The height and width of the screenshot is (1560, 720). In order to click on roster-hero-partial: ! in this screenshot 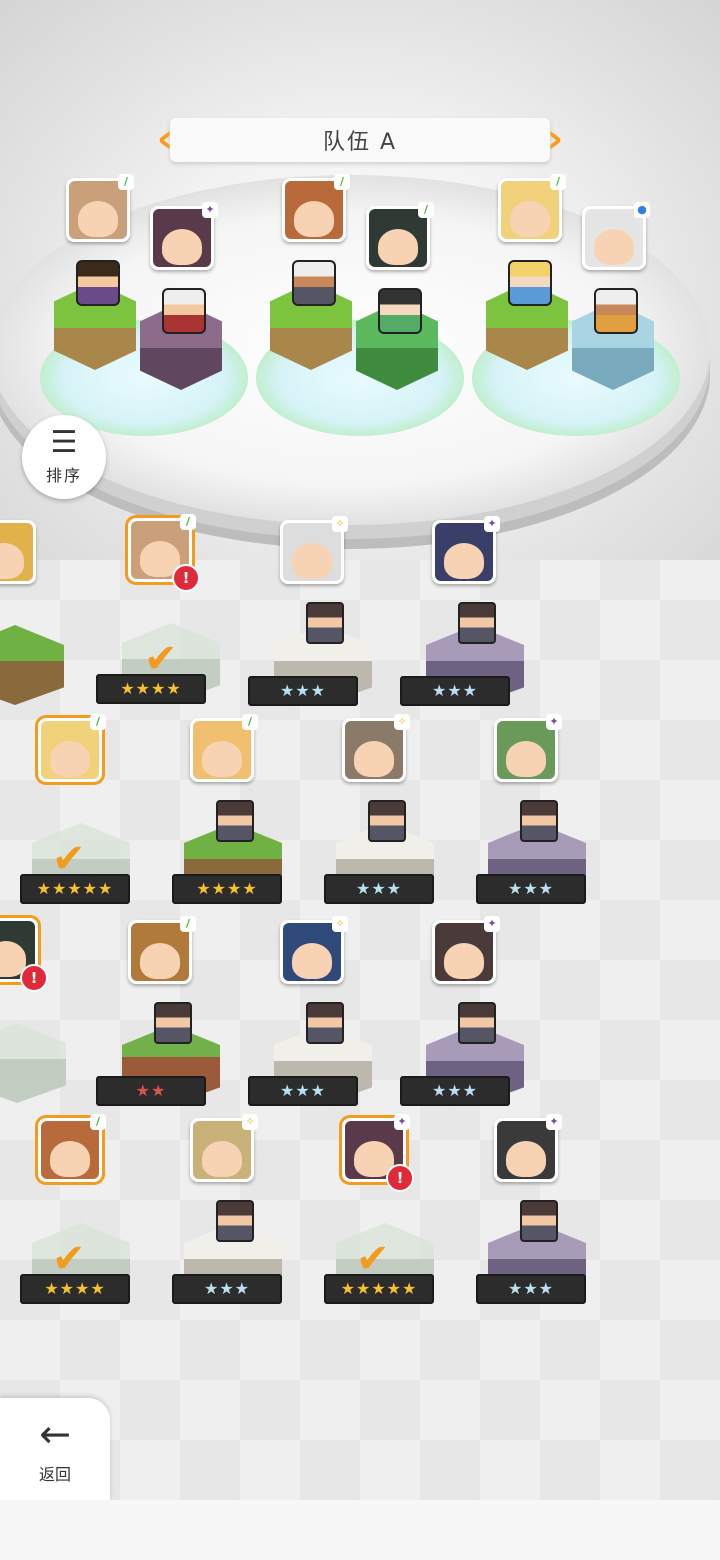, I will do `click(36, 1013)`.